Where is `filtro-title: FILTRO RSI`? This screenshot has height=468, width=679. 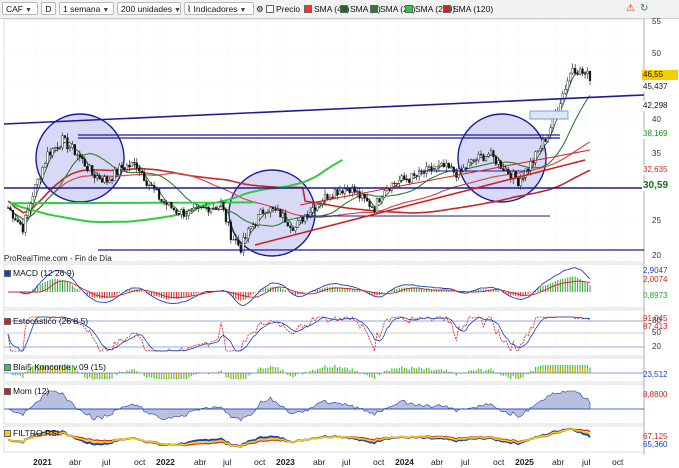 filtro-title: FILTRO RSI is located at coordinates (31, 433).